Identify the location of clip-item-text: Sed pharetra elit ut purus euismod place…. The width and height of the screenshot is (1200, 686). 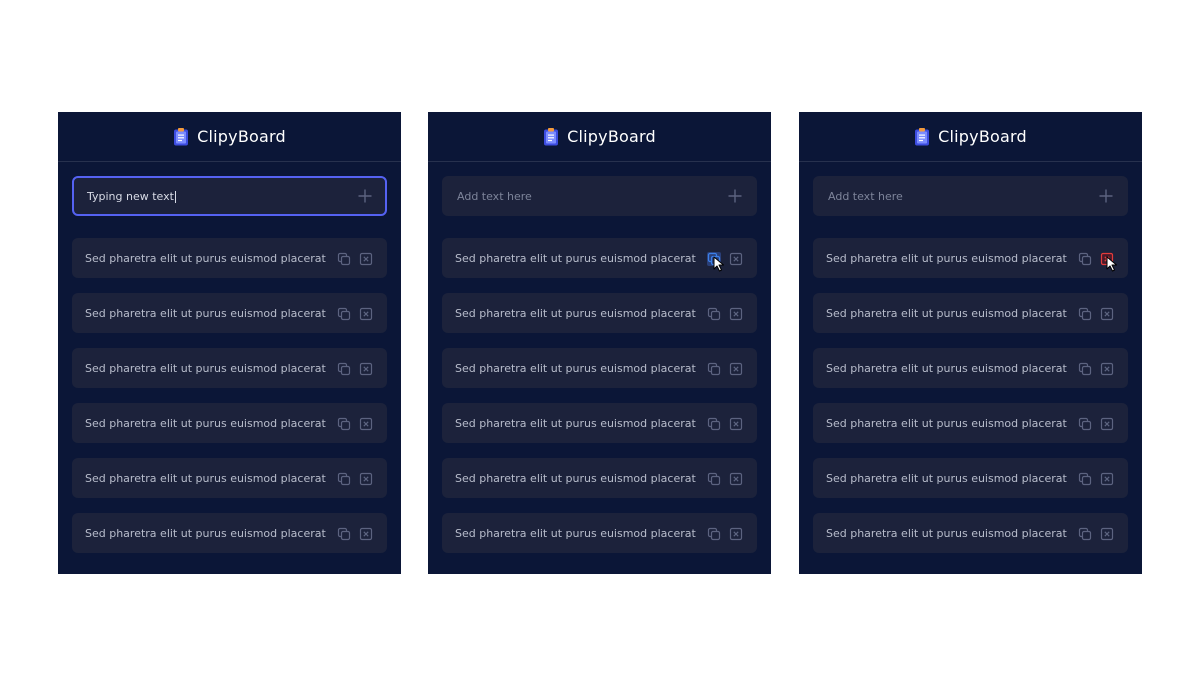
(946, 258).